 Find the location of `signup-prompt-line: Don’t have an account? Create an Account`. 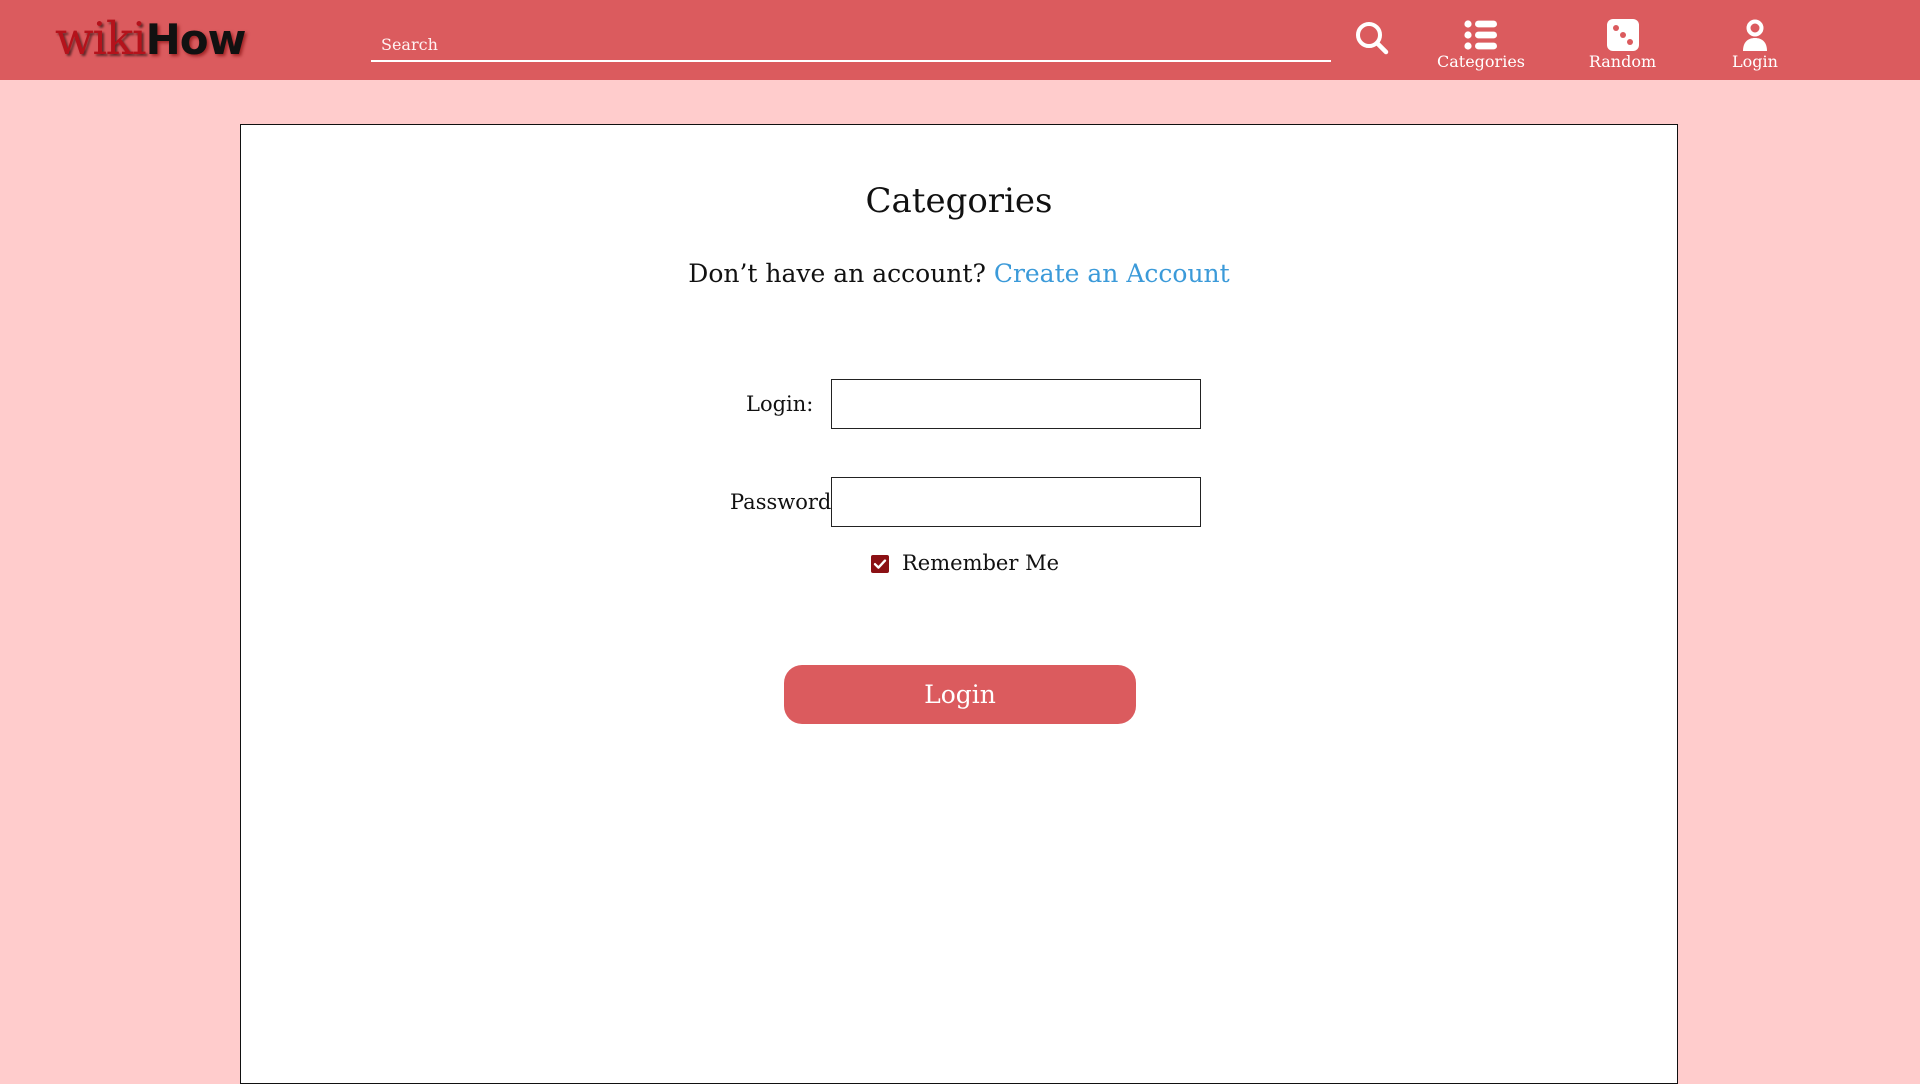

signup-prompt-line: Don’t have an account? Create an Account is located at coordinates (959, 273).